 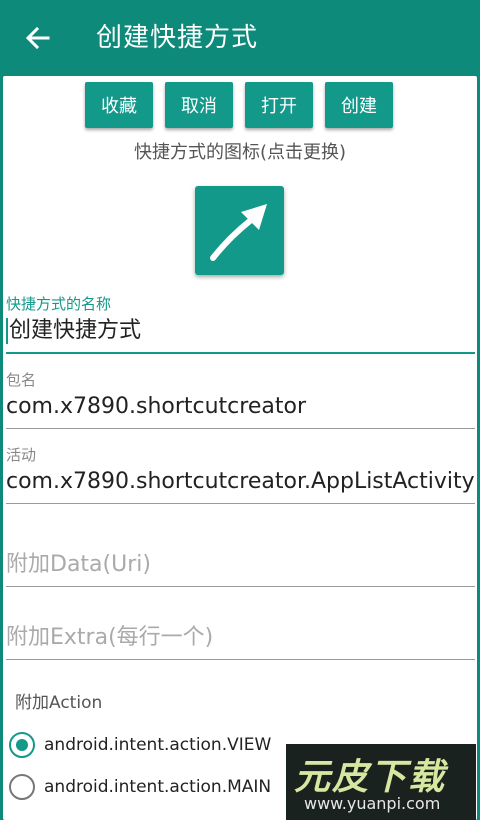 I want to click on package-name-input: com.x7890.shortcutcreator, so click(x=240, y=407).